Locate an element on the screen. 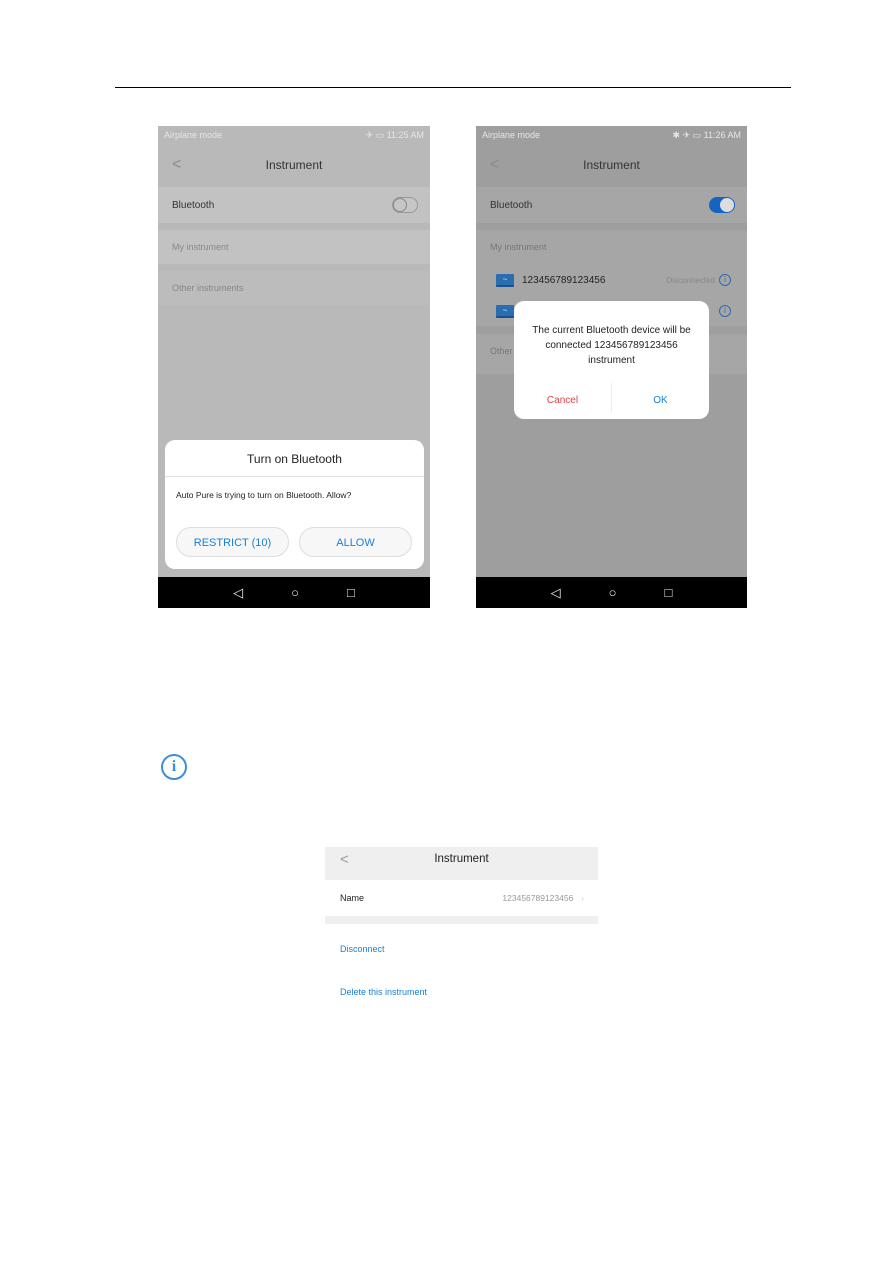  section-label: Other is located at coordinates (501, 351).